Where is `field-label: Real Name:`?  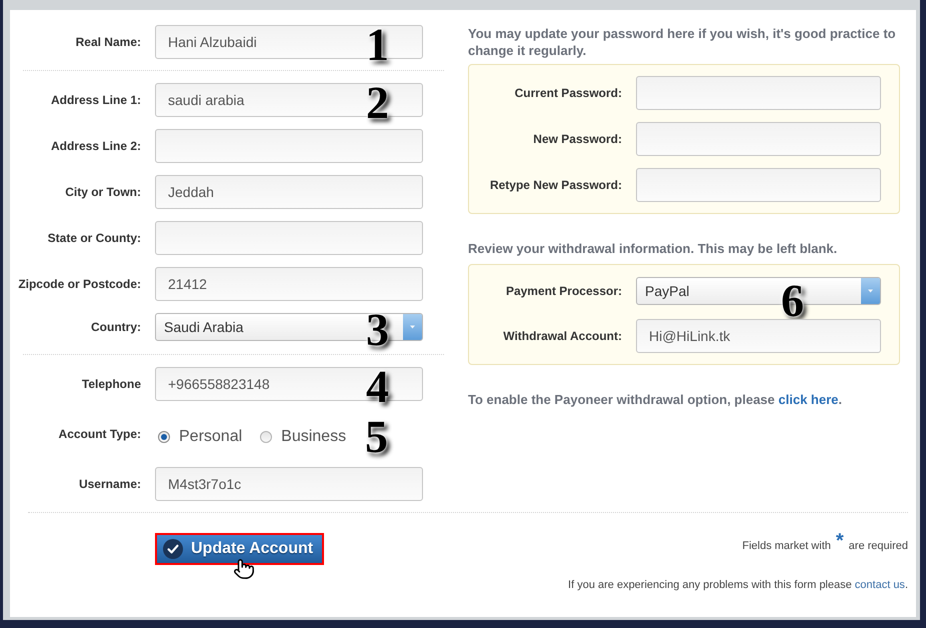
field-label: Real Name: is located at coordinates (107, 42).